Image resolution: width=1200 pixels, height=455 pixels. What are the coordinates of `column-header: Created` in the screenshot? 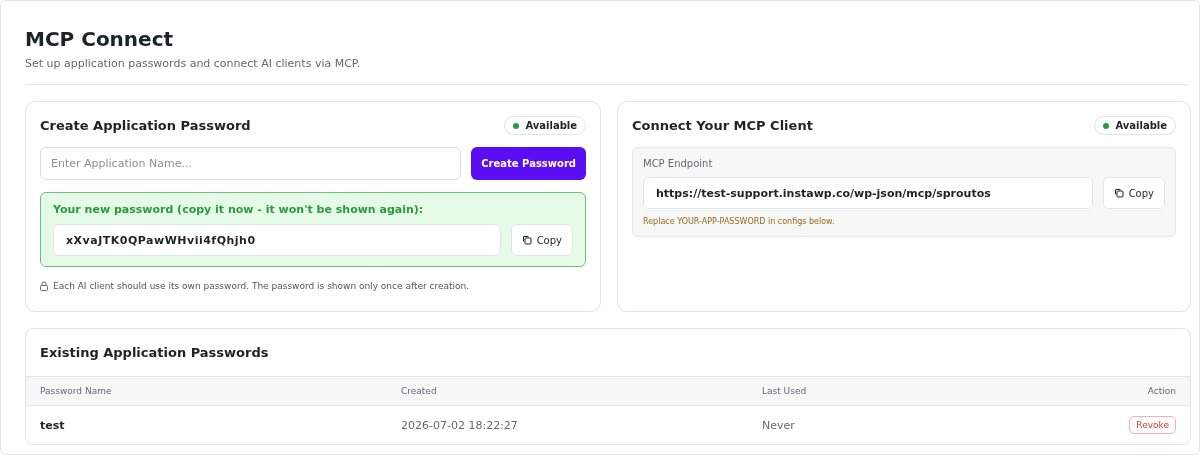 It's located at (419, 391).